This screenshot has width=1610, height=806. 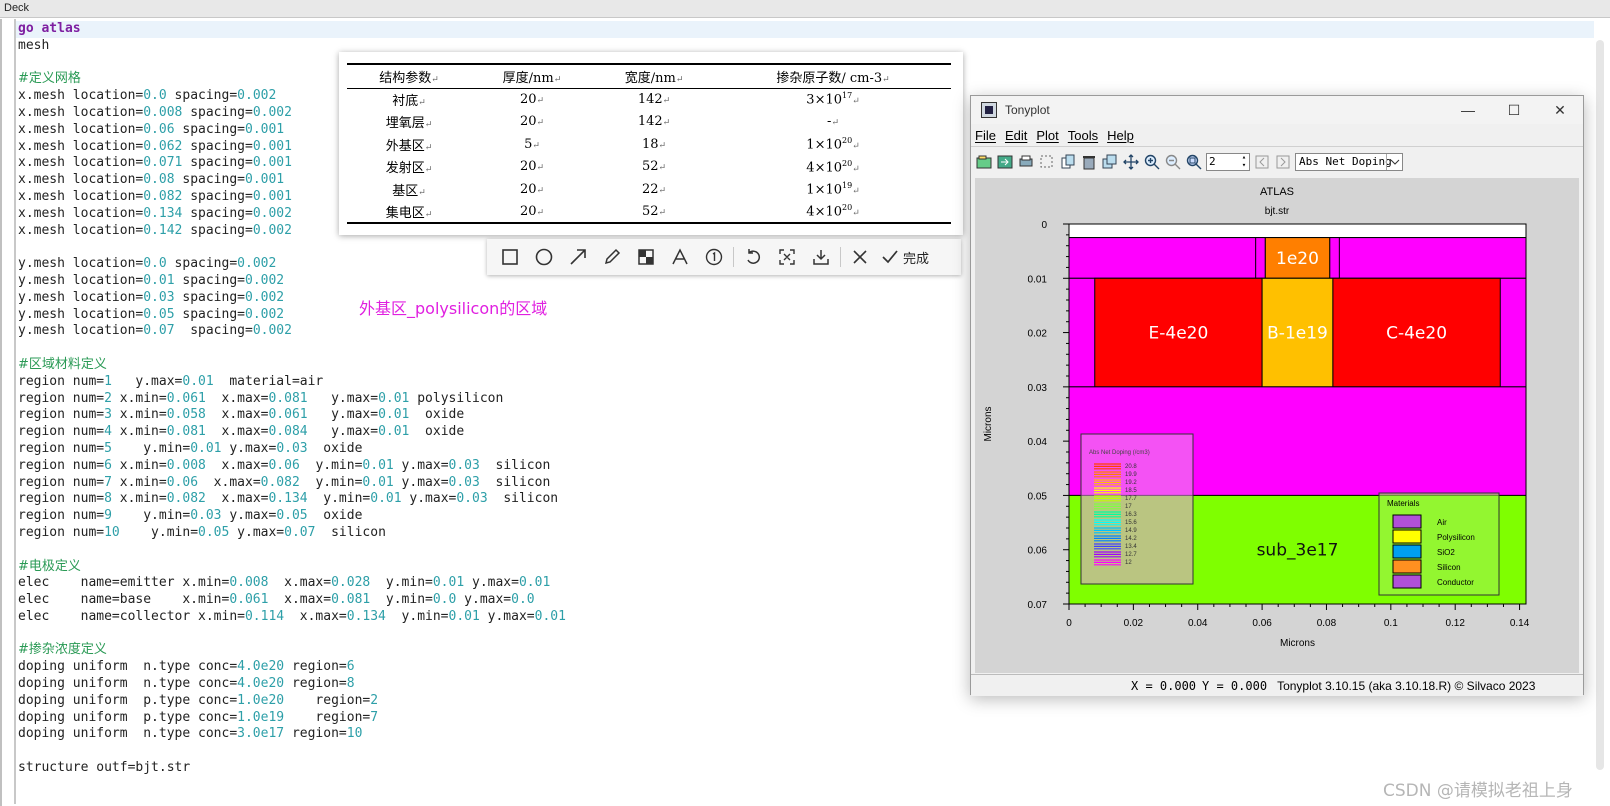 I want to click on menu-tools: Tools, so click(x=1083, y=135).